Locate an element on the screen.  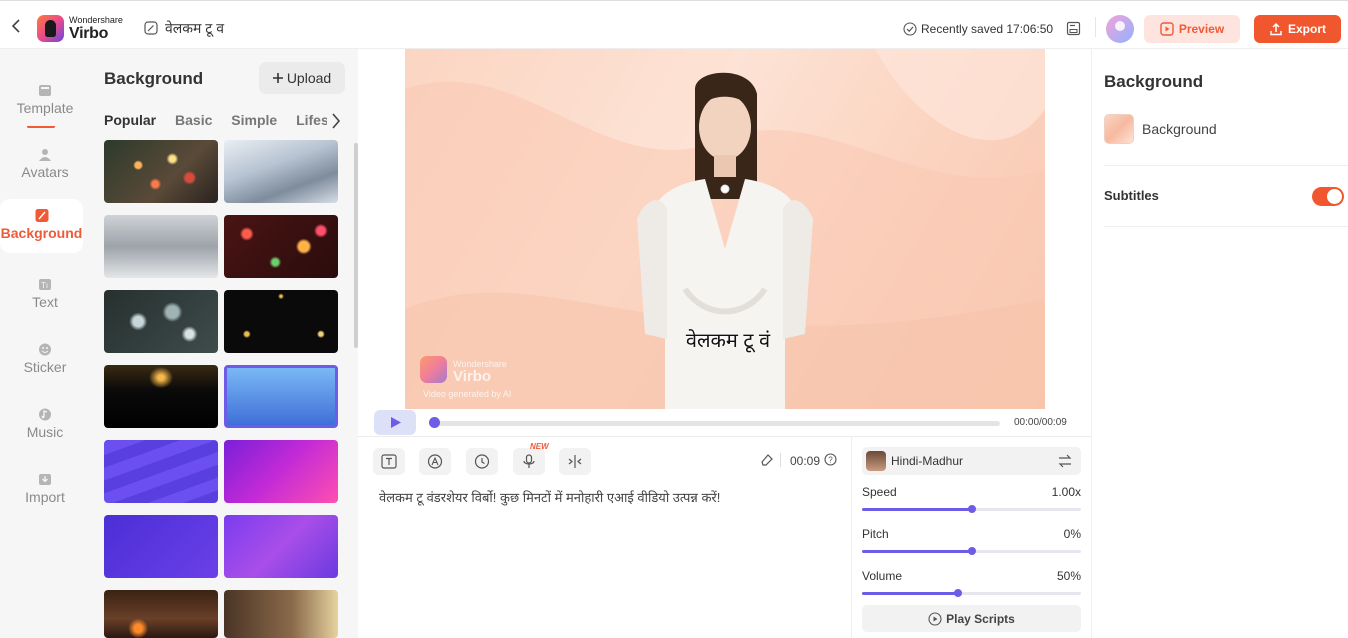
background-swatch is located at coordinates (1119, 129).